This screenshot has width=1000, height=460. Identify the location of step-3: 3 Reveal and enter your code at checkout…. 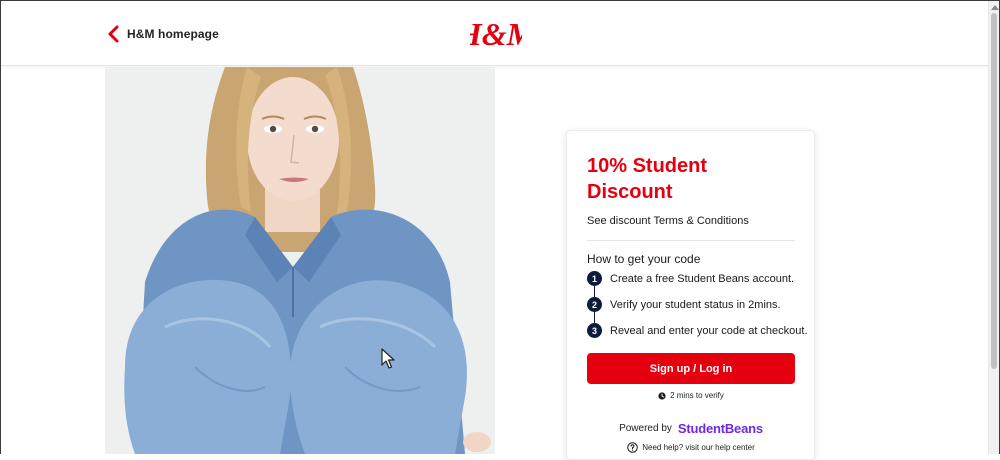
(697, 330).